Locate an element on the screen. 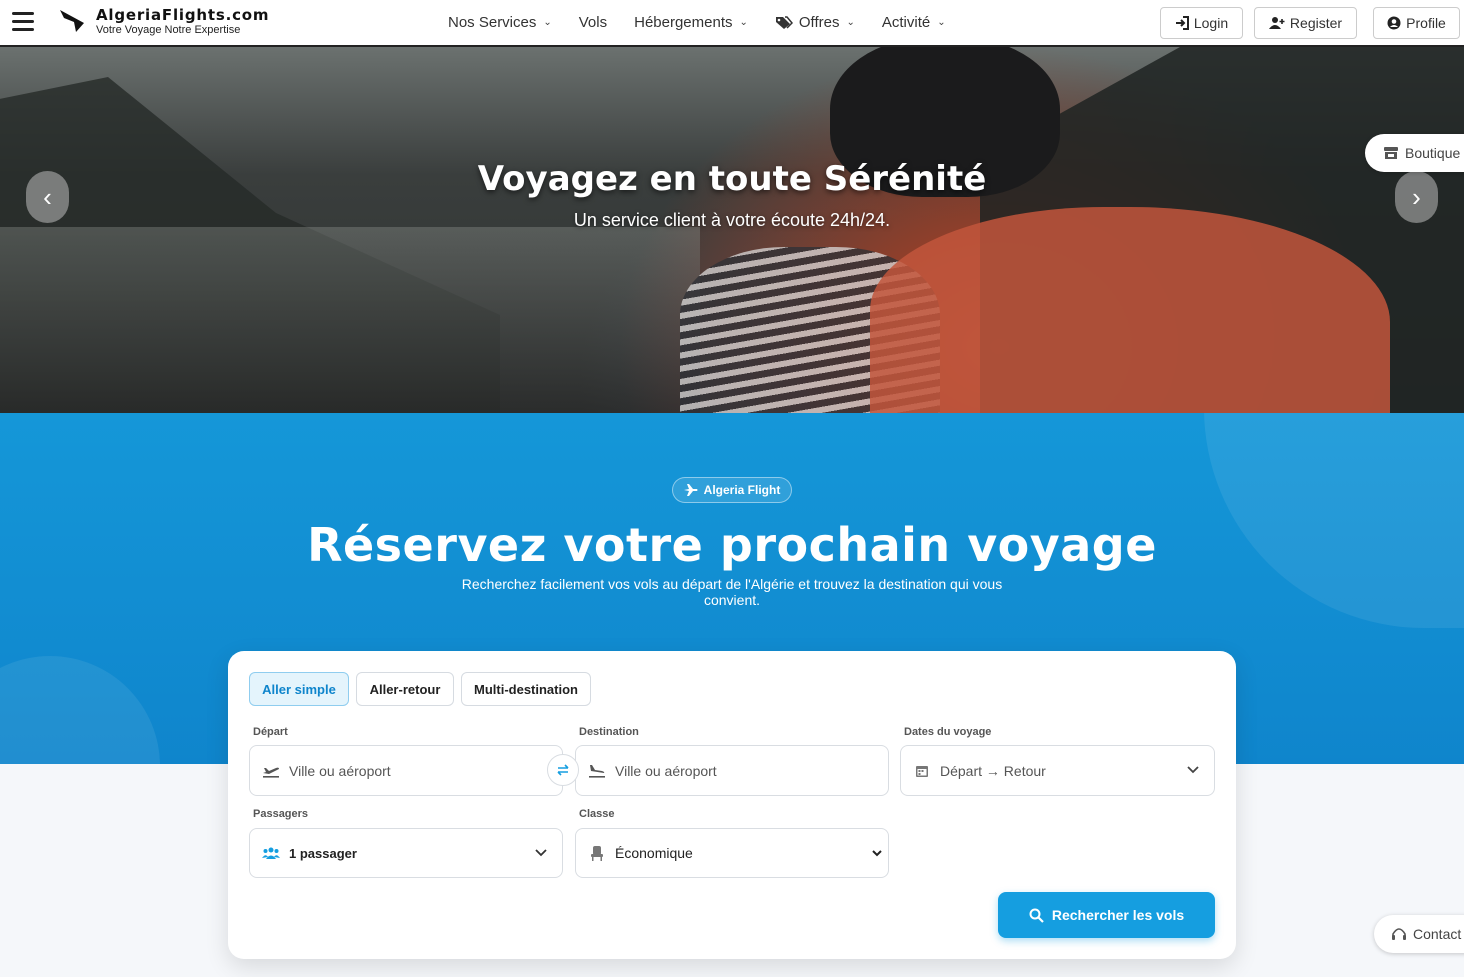 The width and height of the screenshot is (1464, 977). users-icon is located at coordinates (271, 853).